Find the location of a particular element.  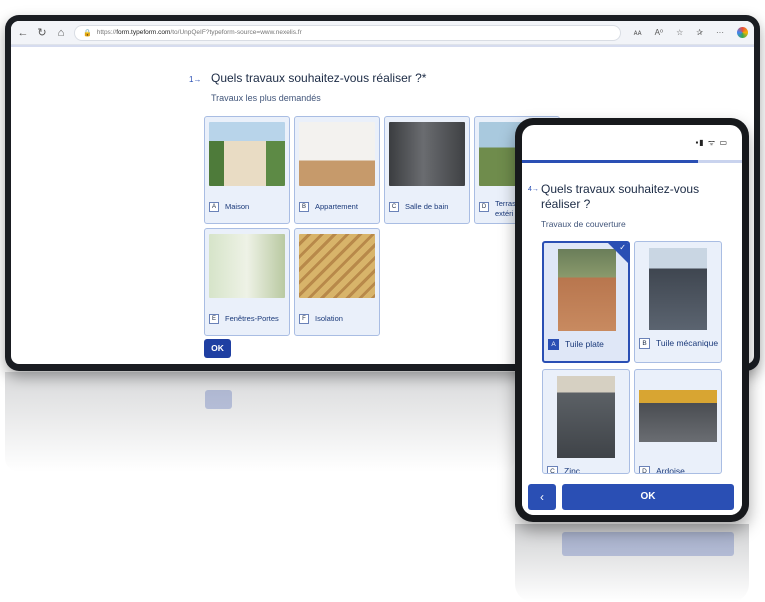

desktop-reflection is located at coordinates (260, 422).